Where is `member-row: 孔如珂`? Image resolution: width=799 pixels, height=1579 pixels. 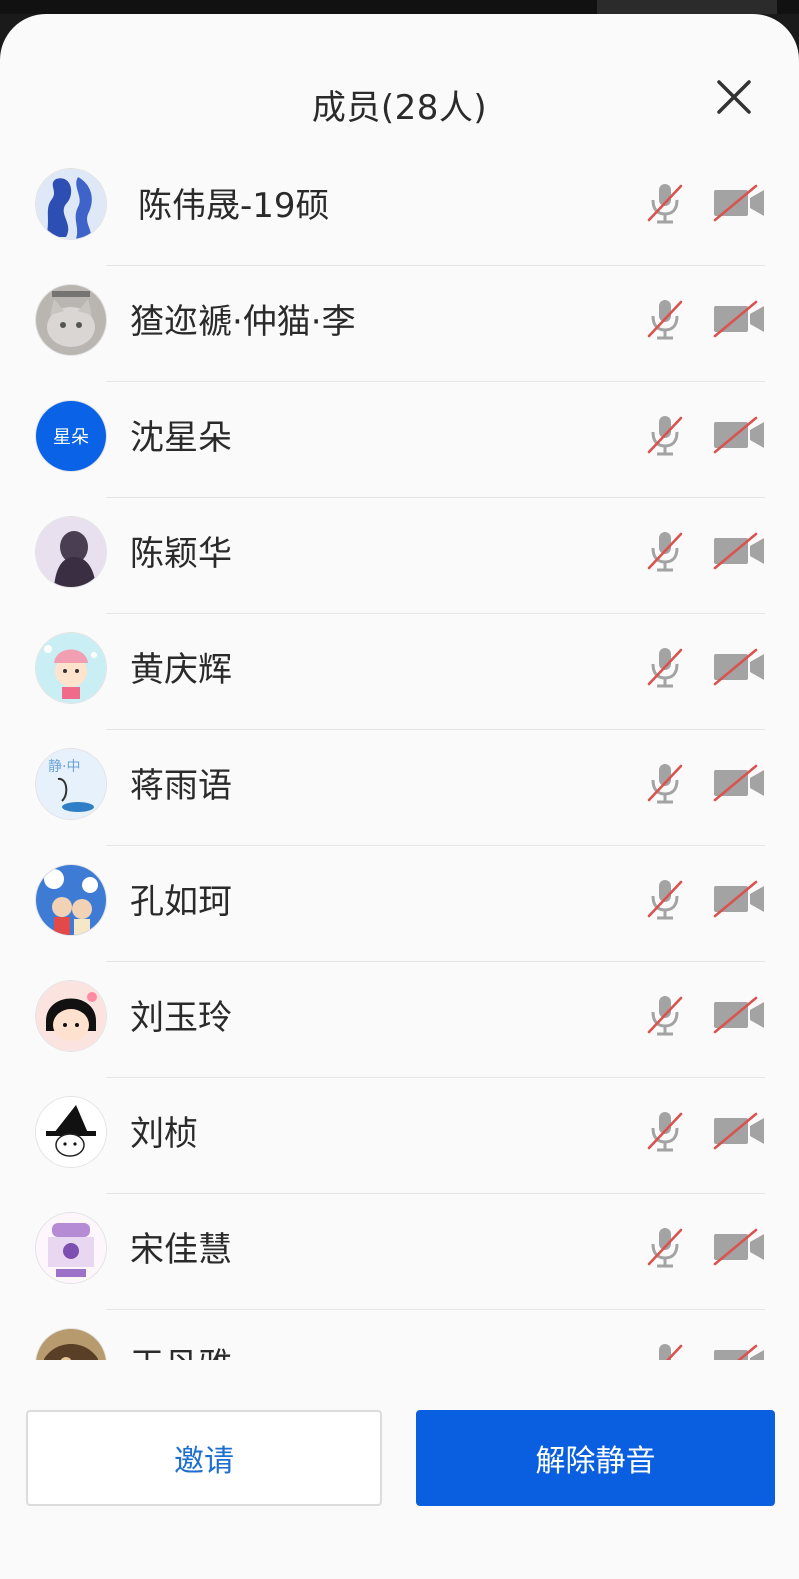 member-row: 孔如珂 is located at coordinates (399, 904).